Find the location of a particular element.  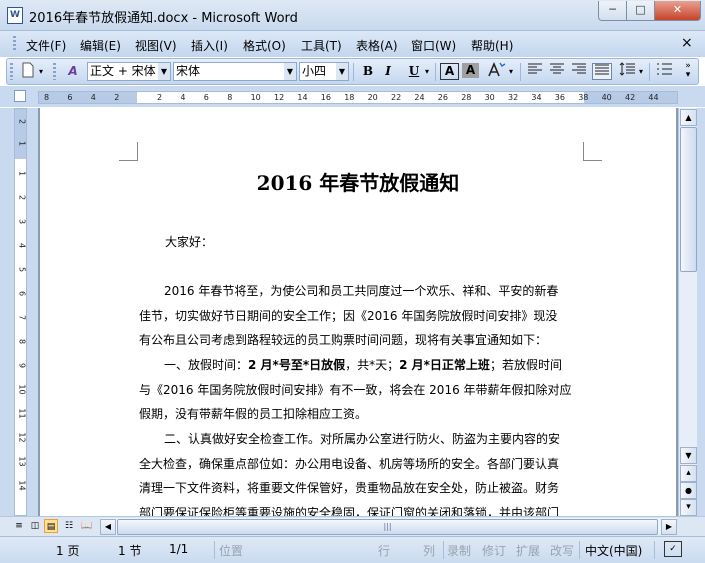

vertical-ruler-tick-label: 6 is located at coordinates (22, 293).